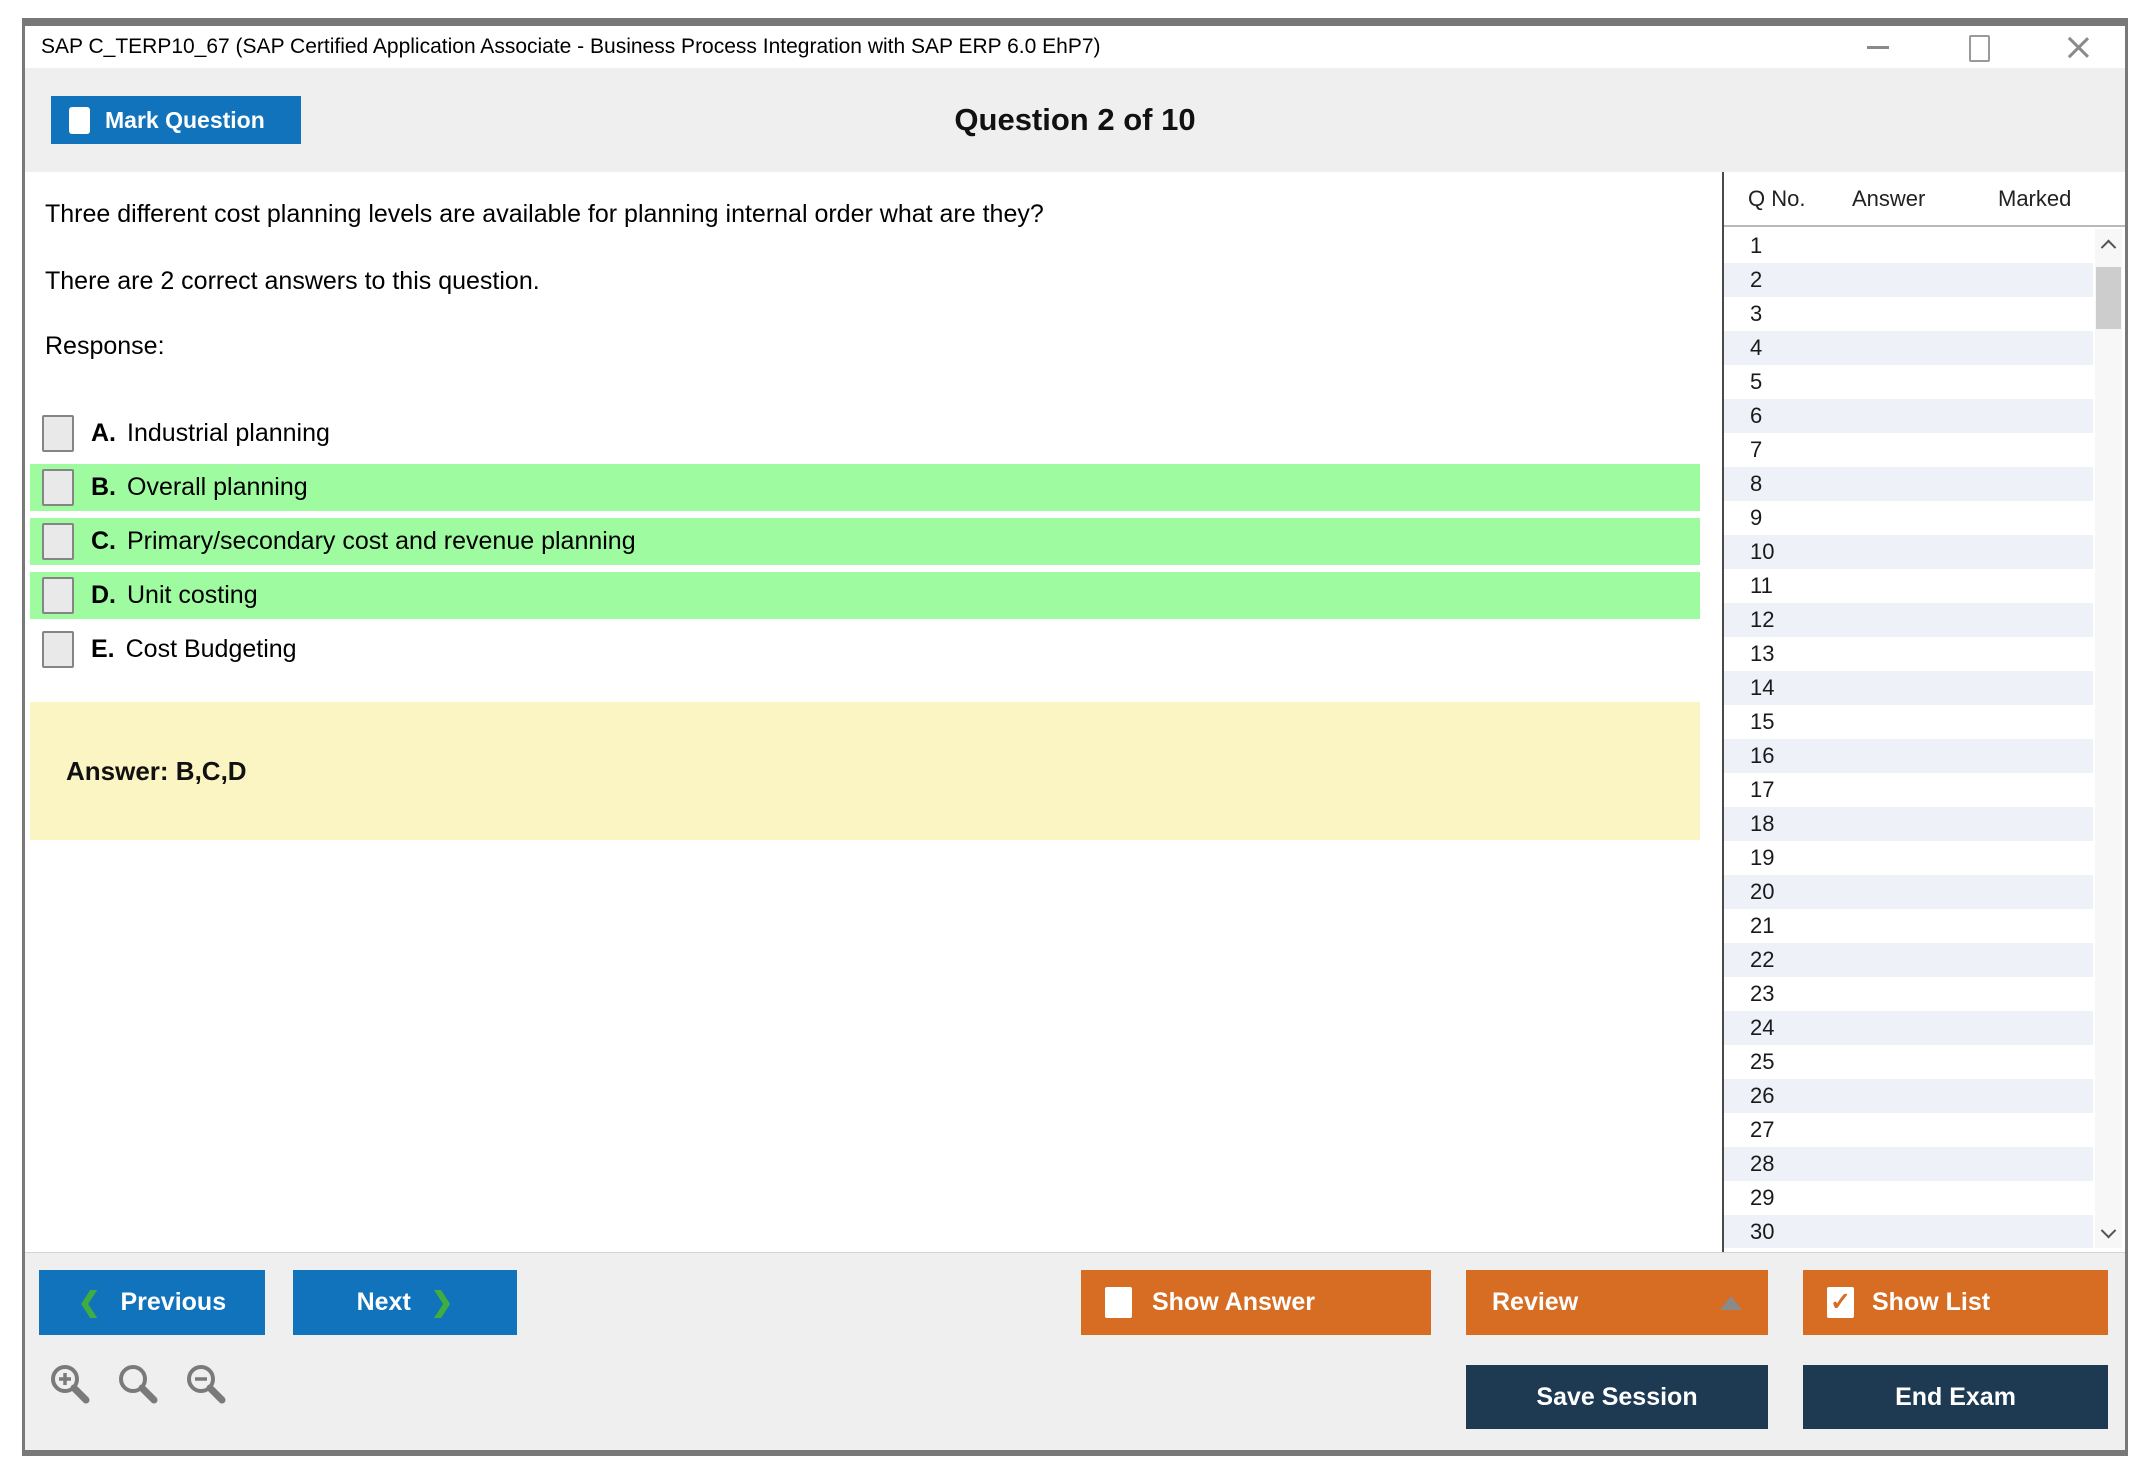 Image resolution: width=2150 pixels, height=1470 pixels. I want to click on question-list-row: 14, so click(1908, 688).